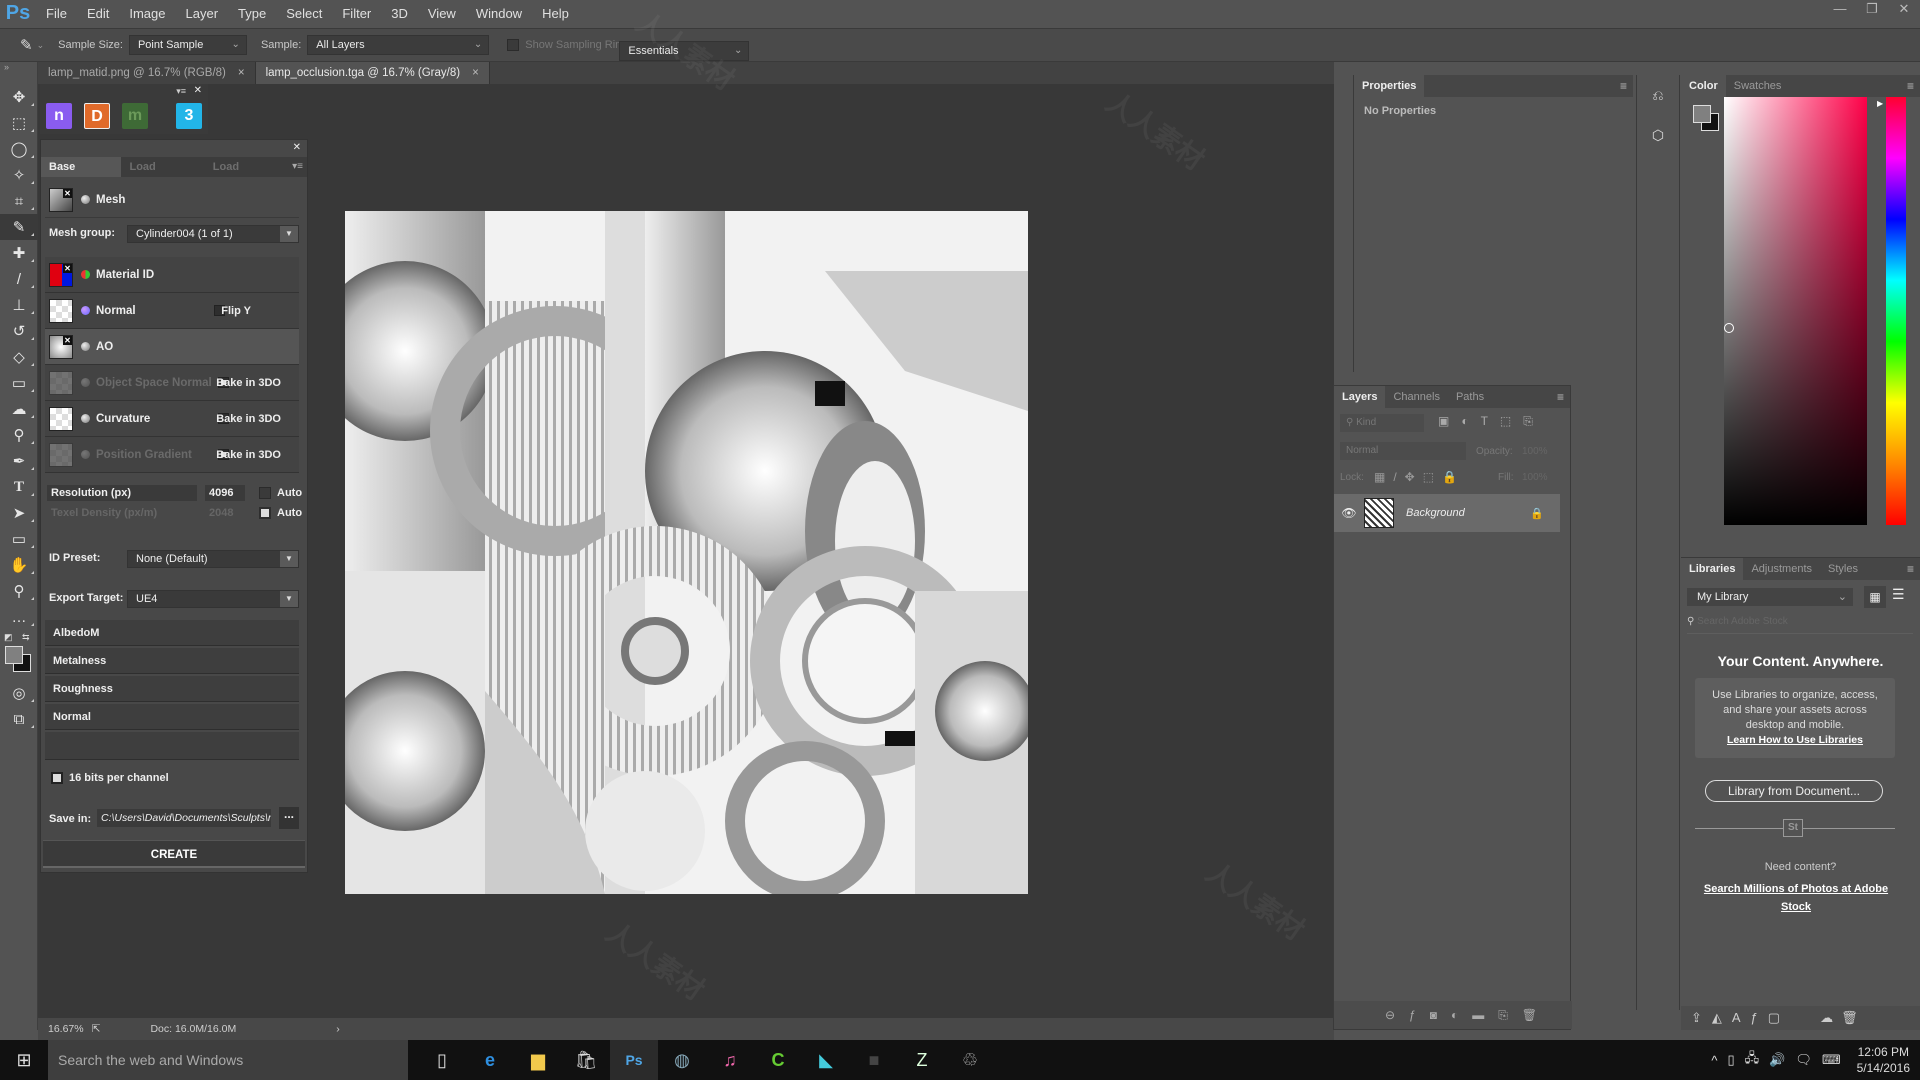 This screenshot has width=1920, height=1080. I want to click on layer-filter-input: ⚲ Kind, so click(1382, 423).